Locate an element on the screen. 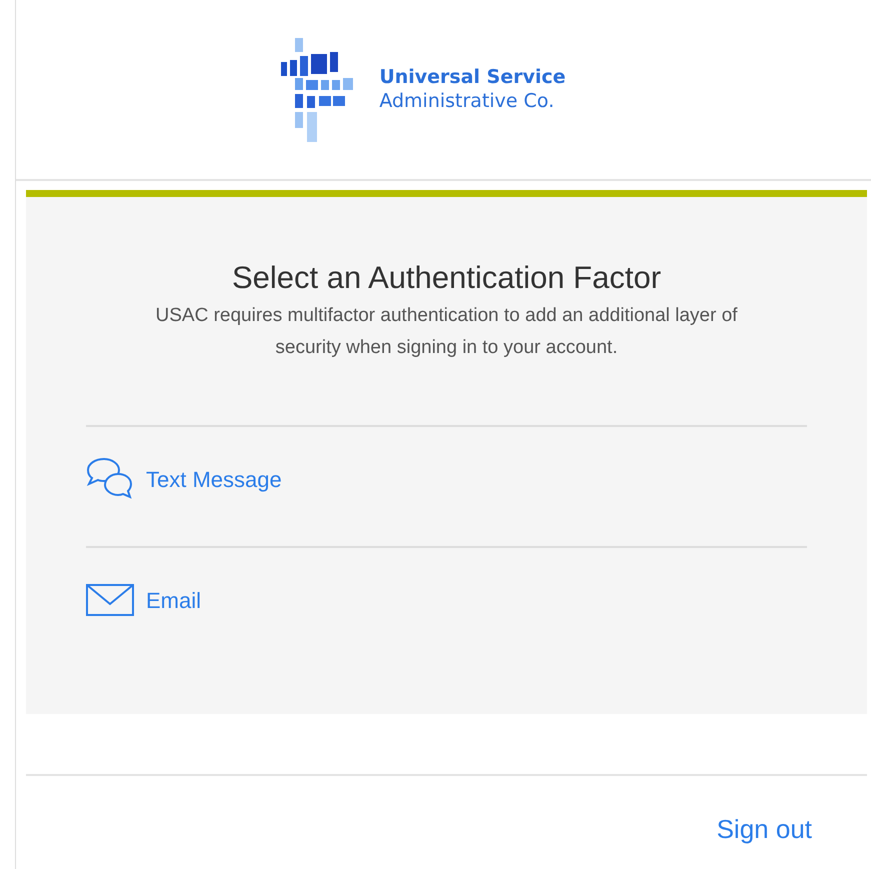 This screenshot has height=869, width=871. factor-link: Text Message is located at coordinates (214, 479).